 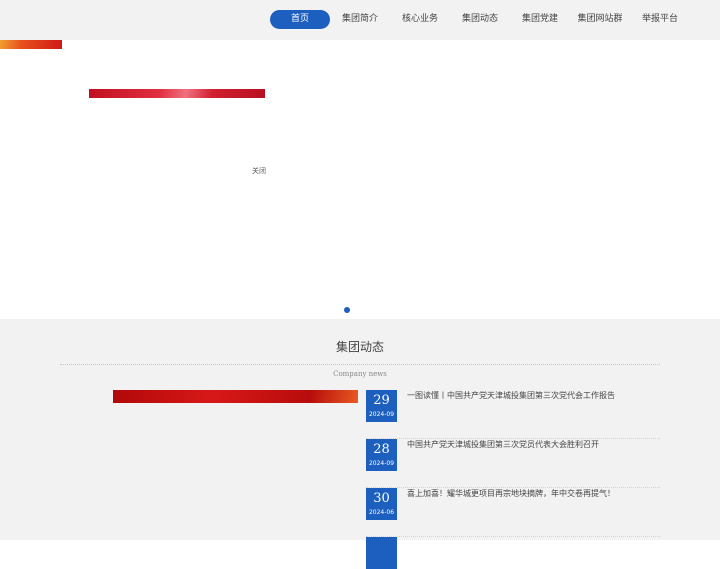 I want to click on date-day, so click(x=381, y=538).